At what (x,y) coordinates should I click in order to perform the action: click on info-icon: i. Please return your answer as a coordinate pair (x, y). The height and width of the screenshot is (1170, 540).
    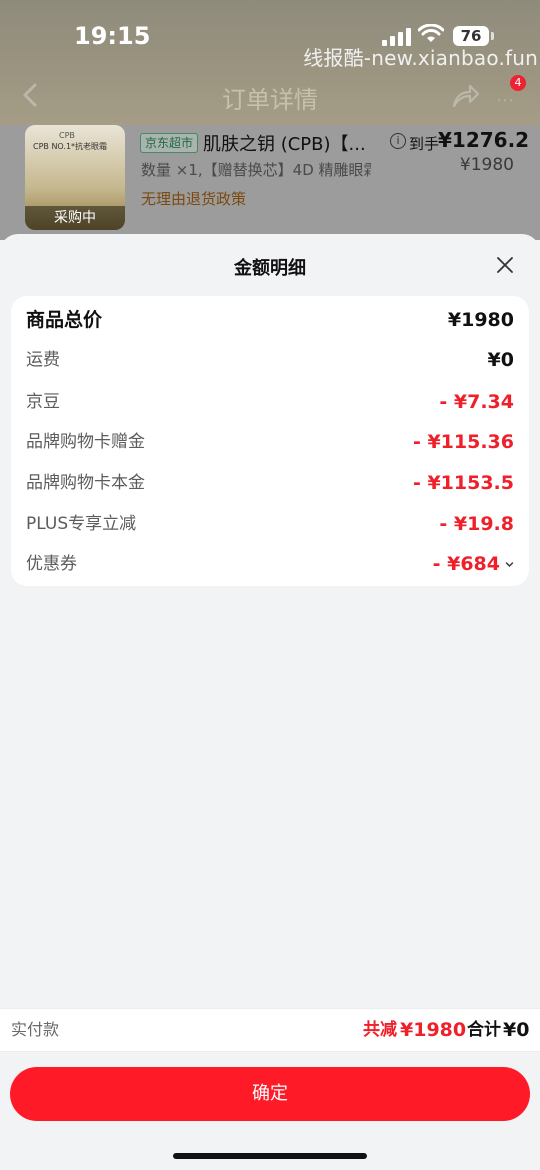
    Looking at the image, I should click on (398, 141).